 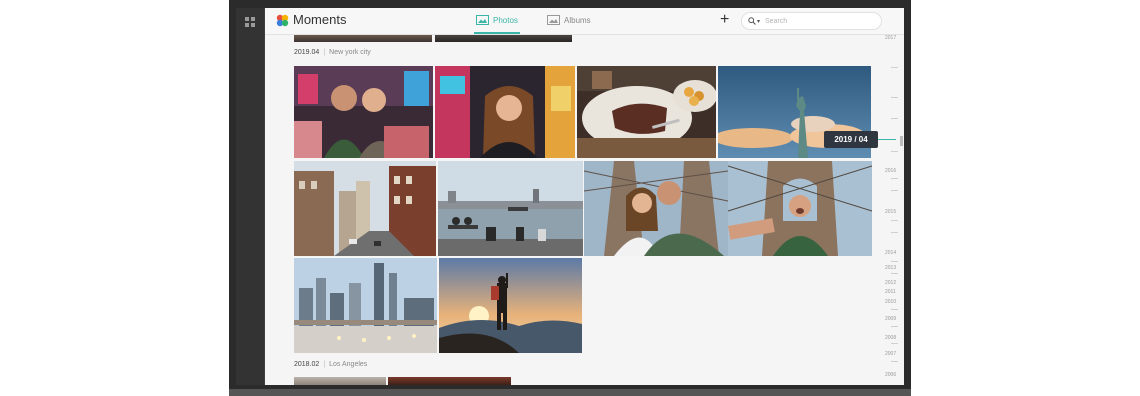 I want to click on search-dropdown-icon: ▾, so click(x=758, y=21).